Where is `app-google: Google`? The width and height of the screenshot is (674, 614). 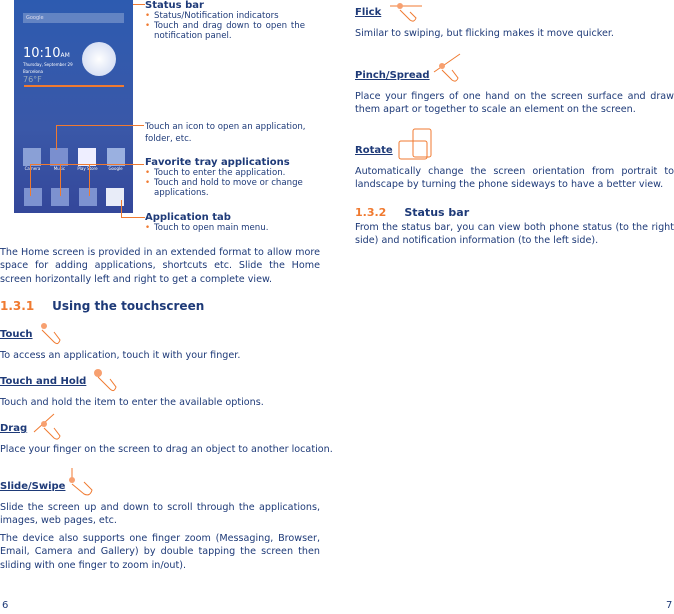 app-google: Google is located at coordinates (115, 159).